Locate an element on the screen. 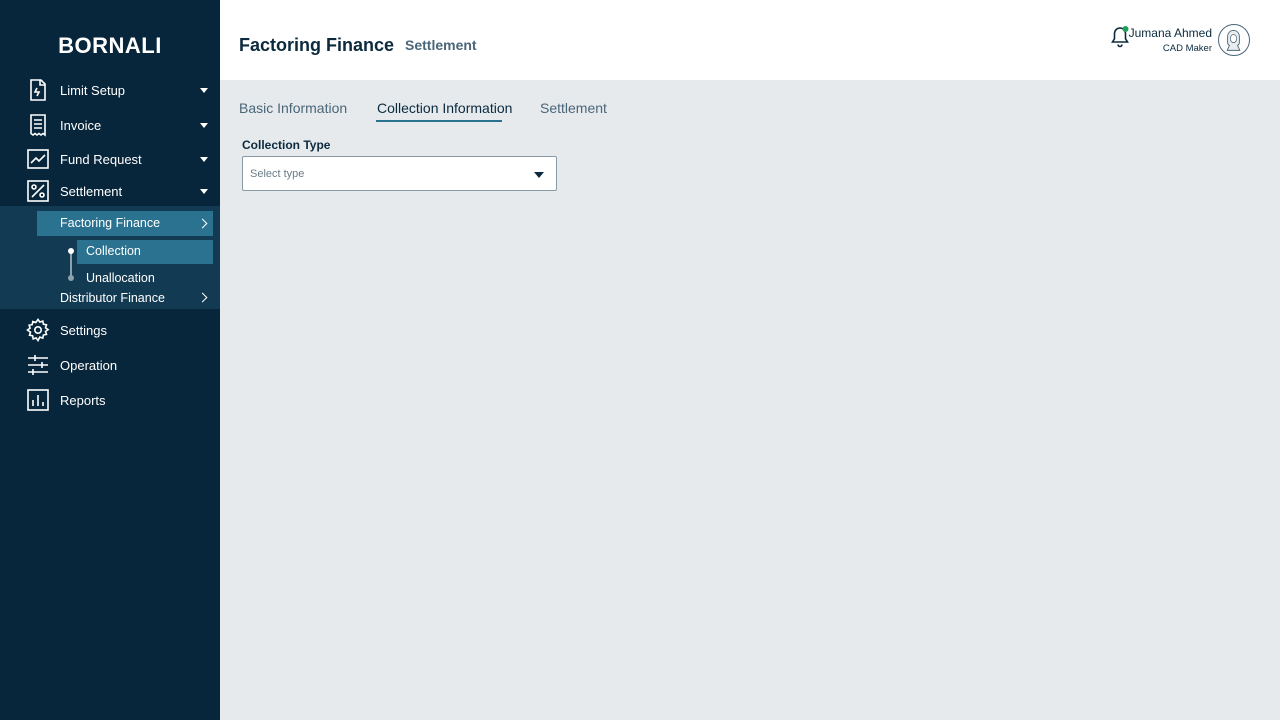 The height and width of the screenshot is (720, 1280). tree-dot is located at coordinates (71, 278).